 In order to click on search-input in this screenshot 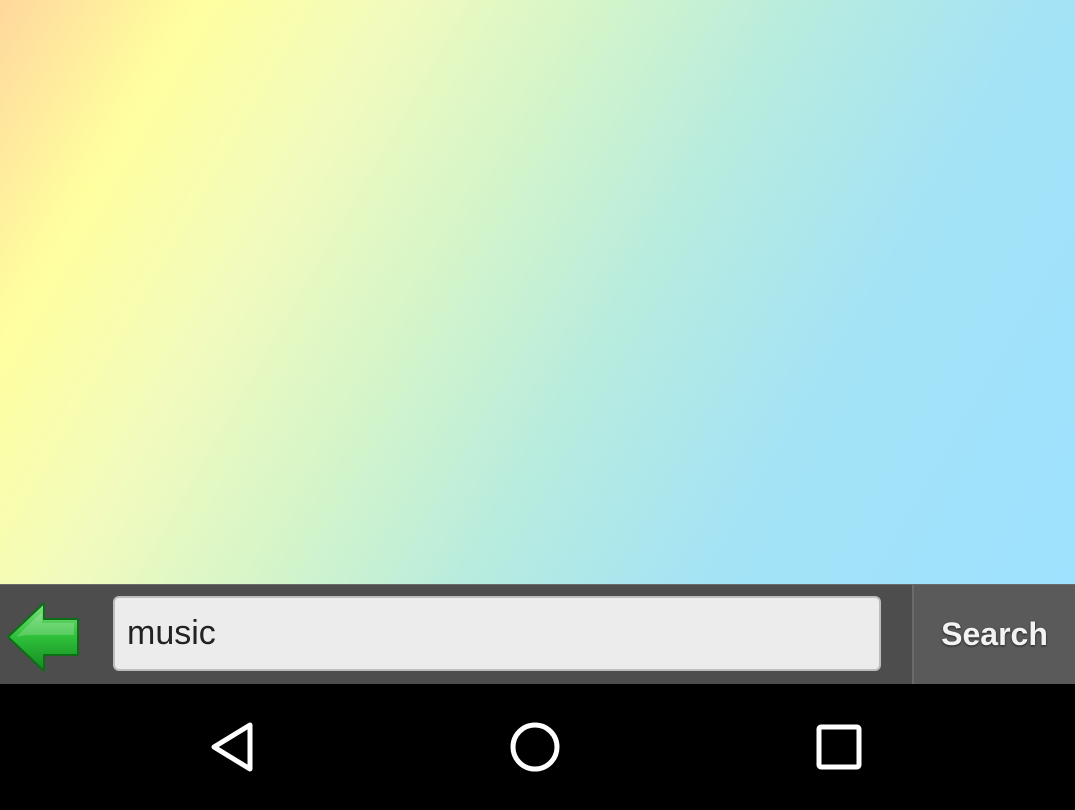, I will do `click(497, 633)`.